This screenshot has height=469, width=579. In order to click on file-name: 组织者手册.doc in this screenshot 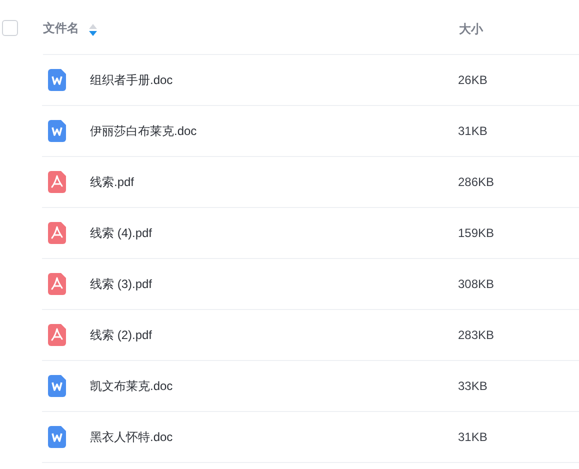, I will do `click(131, 80)`.